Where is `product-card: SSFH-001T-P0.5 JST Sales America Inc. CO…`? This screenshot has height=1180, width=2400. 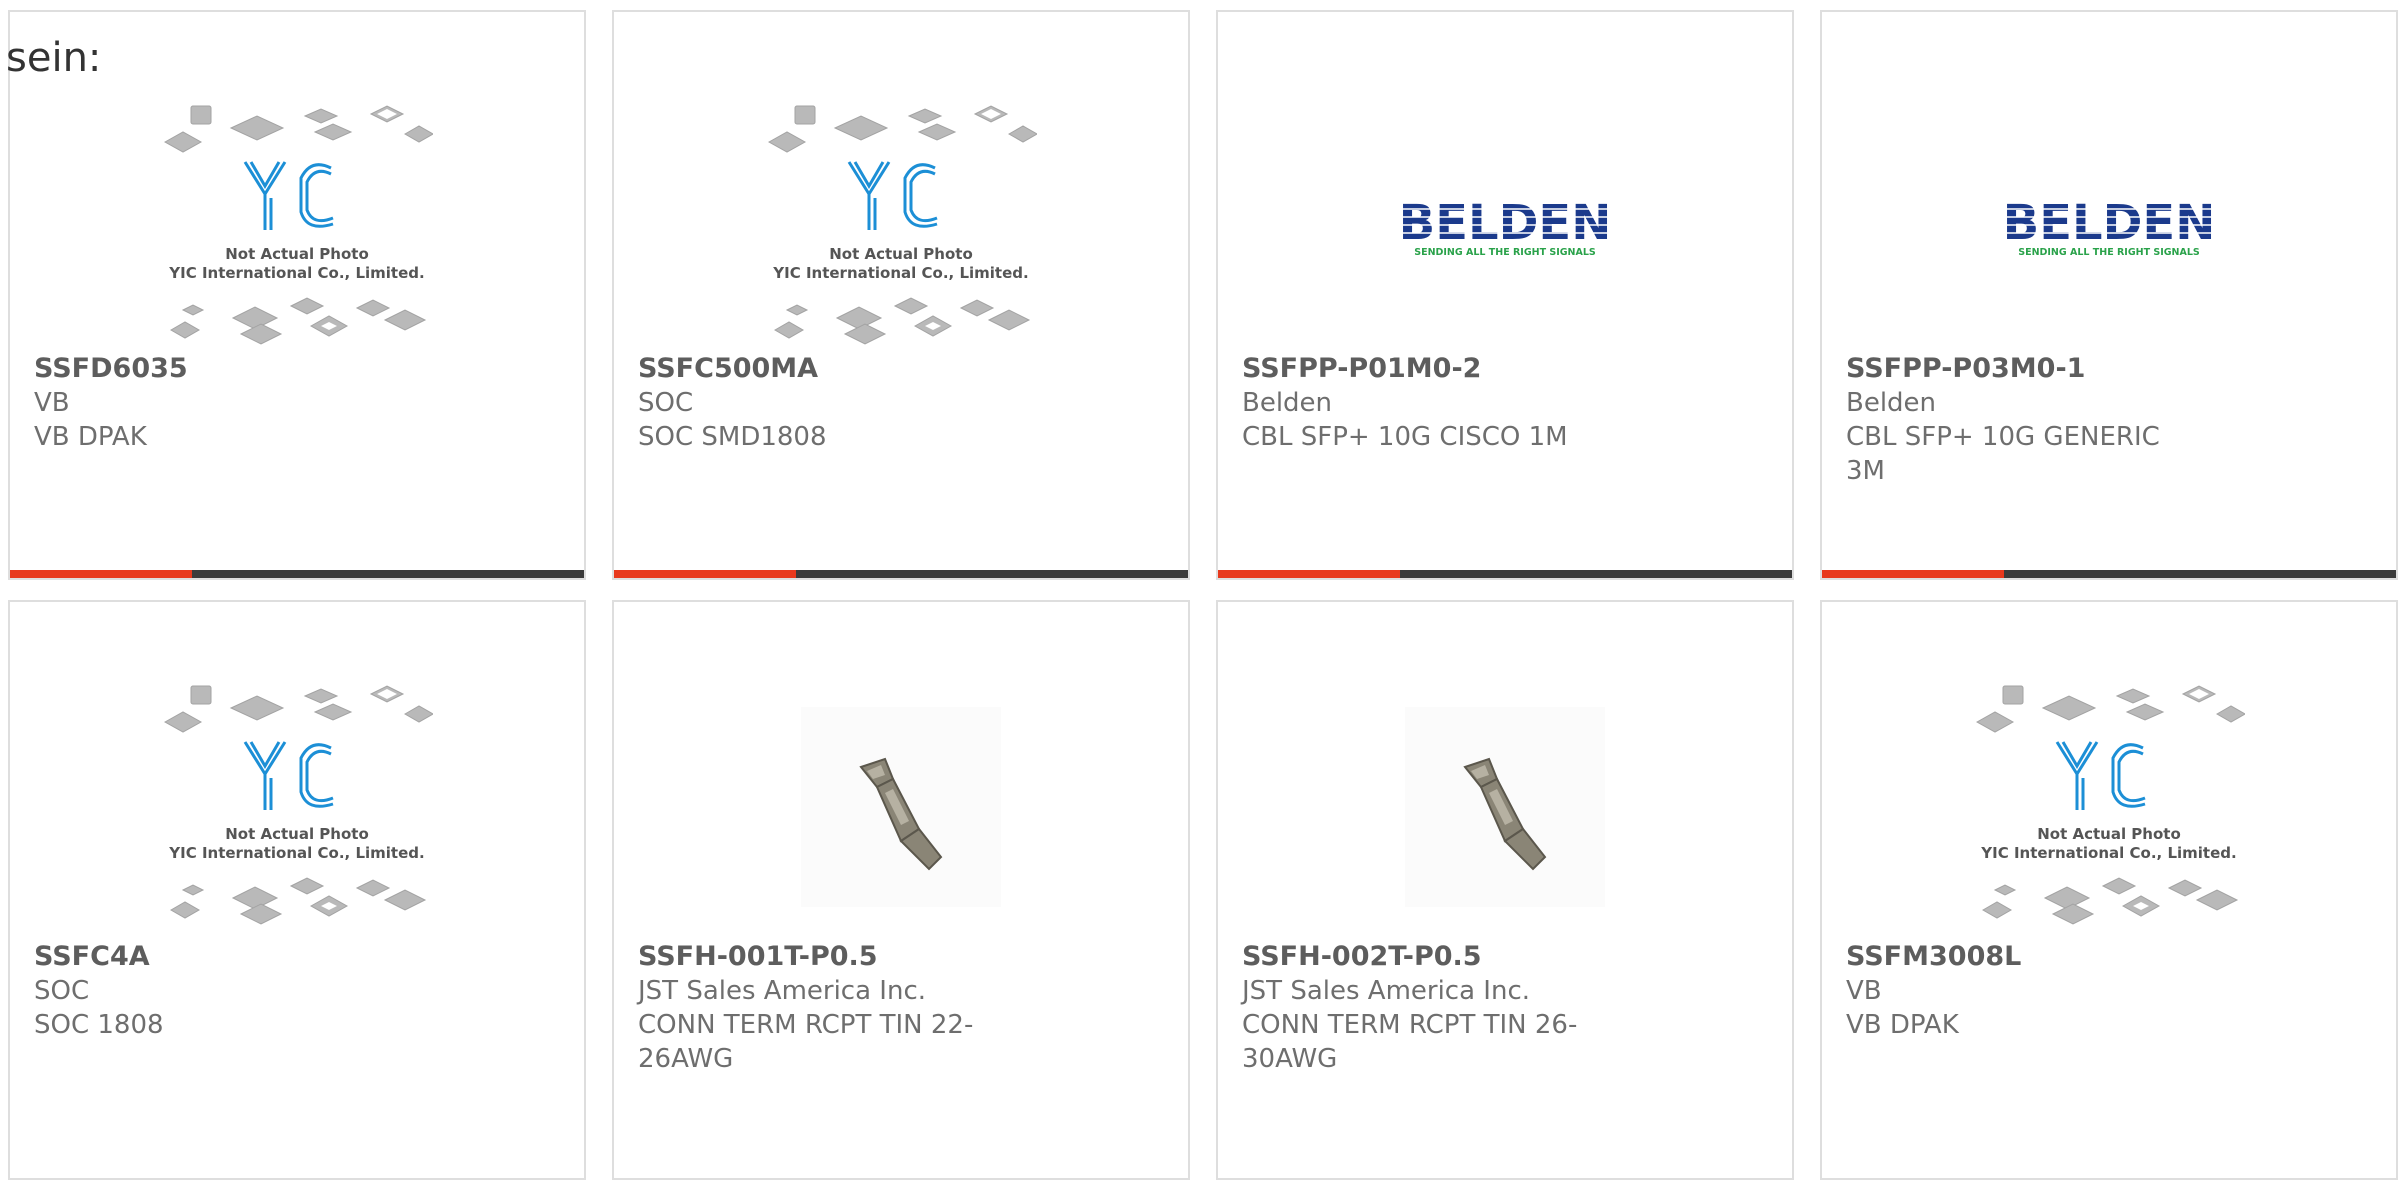
product-card: SSFH-001T-P0.5 JST Sales America Inc. CO… is located at coordinates (901, 890).